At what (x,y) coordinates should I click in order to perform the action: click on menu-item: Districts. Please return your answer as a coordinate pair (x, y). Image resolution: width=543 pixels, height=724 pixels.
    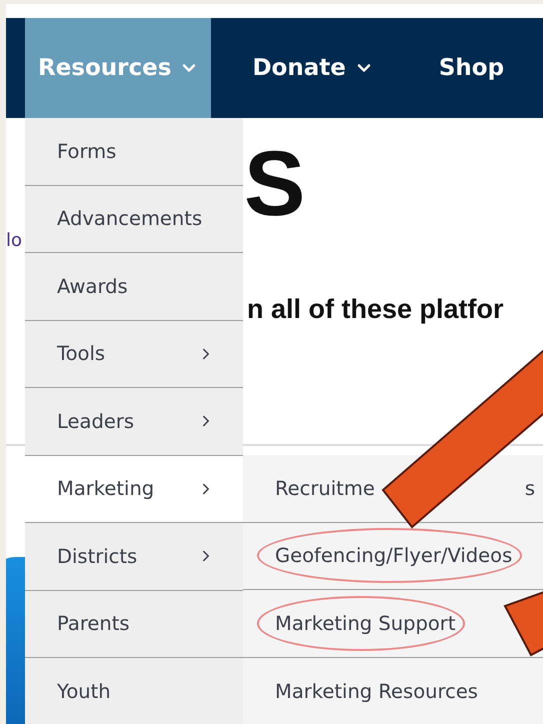
    Looking at the image, I should click on (134, 556).